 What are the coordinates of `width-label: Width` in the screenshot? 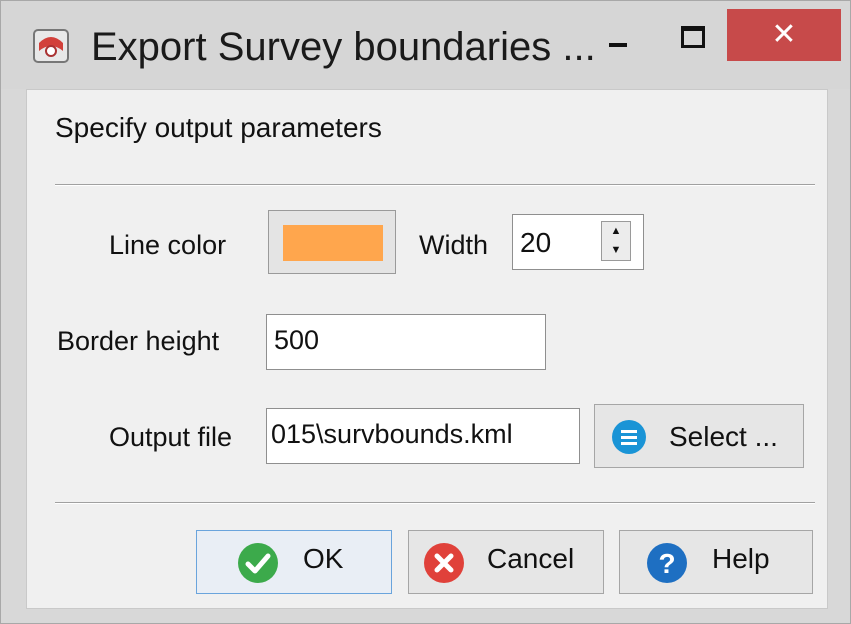 It's located at (454, 245).